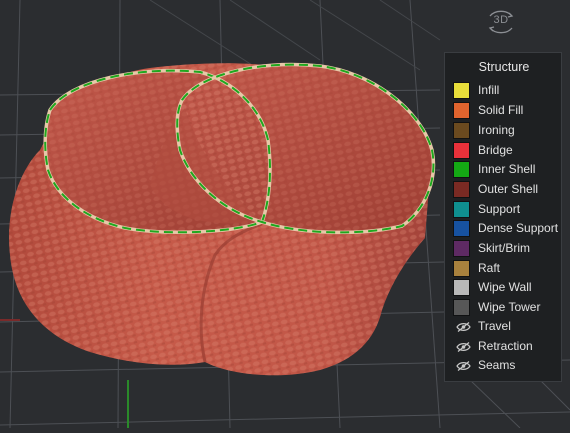 The image size is (570, 433). I want to click on toggle-label-travel: Travel, so click(494, 326).